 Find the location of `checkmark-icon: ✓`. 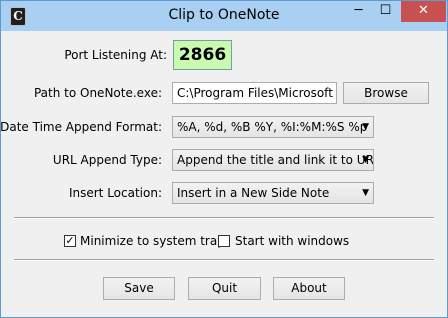

checkmark-icon: ✓ is located at coordinates (70, 240).